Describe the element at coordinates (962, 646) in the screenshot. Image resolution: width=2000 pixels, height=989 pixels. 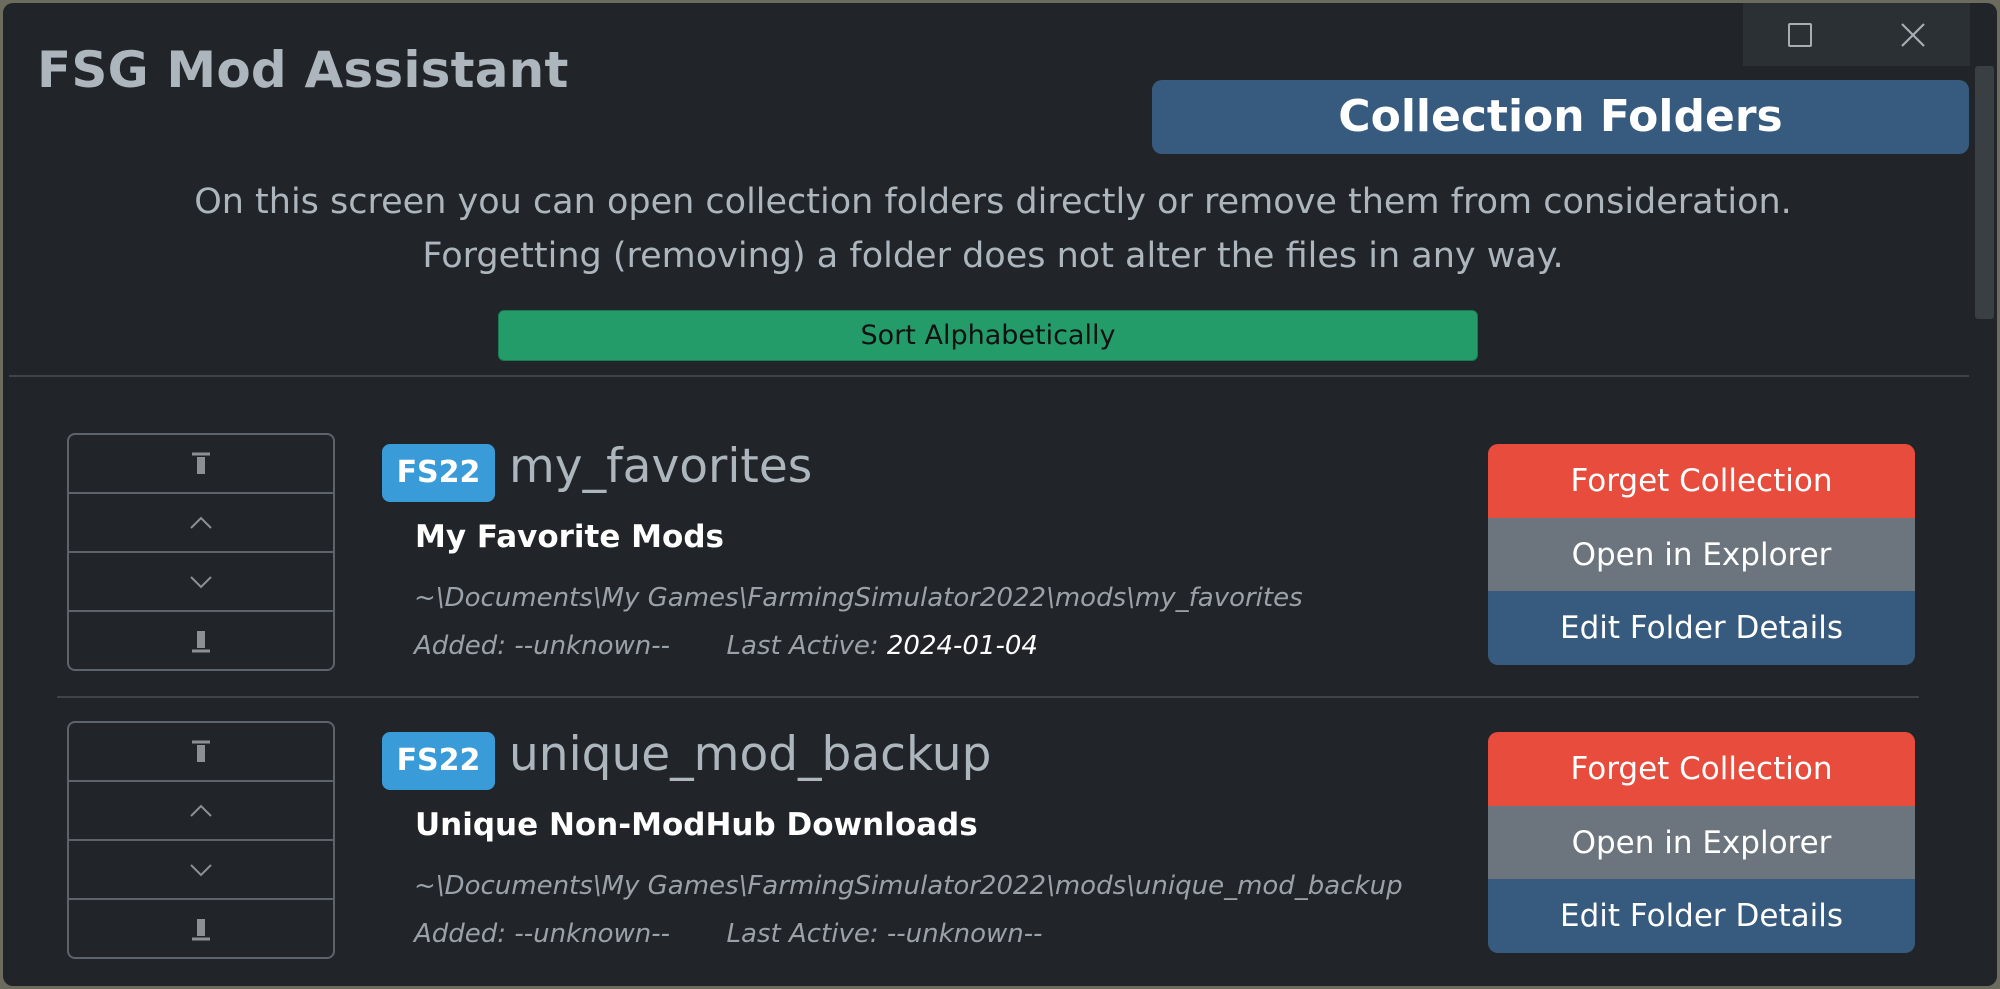
I see `last-active-value: 2024-01-04` at that location.